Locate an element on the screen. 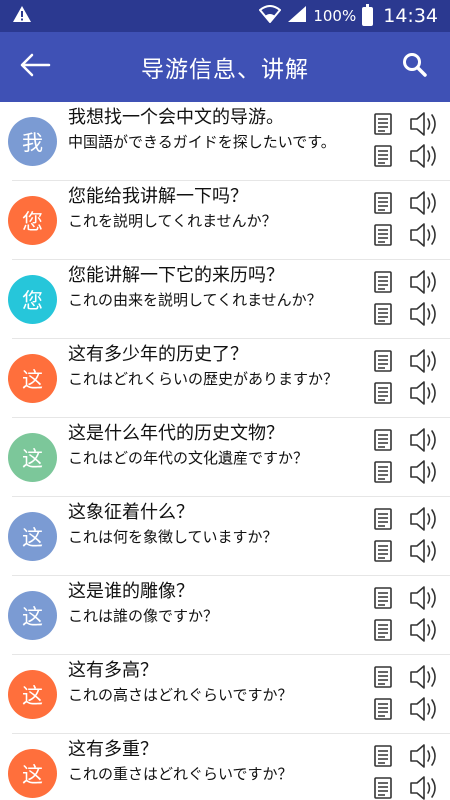 Image resolution: width=450 pixels, height=800 pixels. chinese-text: 这有多重？ is located at coordinates (113, 749).